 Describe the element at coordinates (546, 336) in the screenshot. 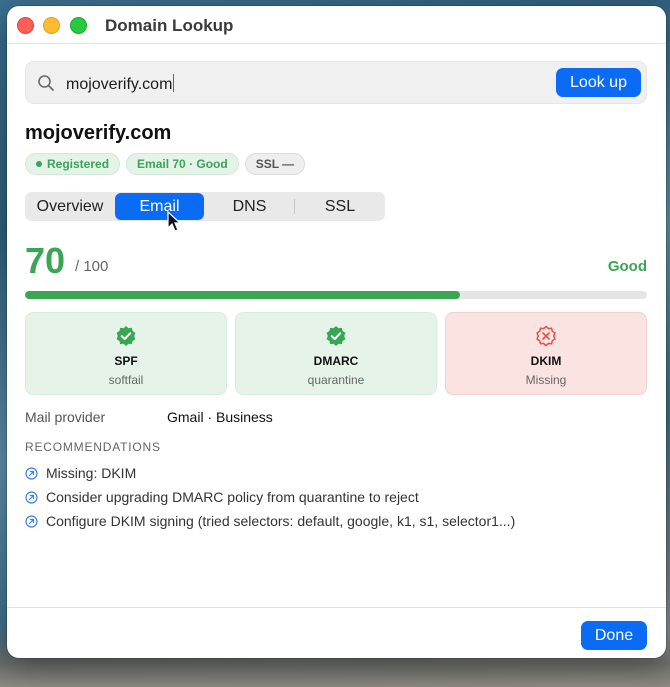

I see `x-badge-icon` at that location.